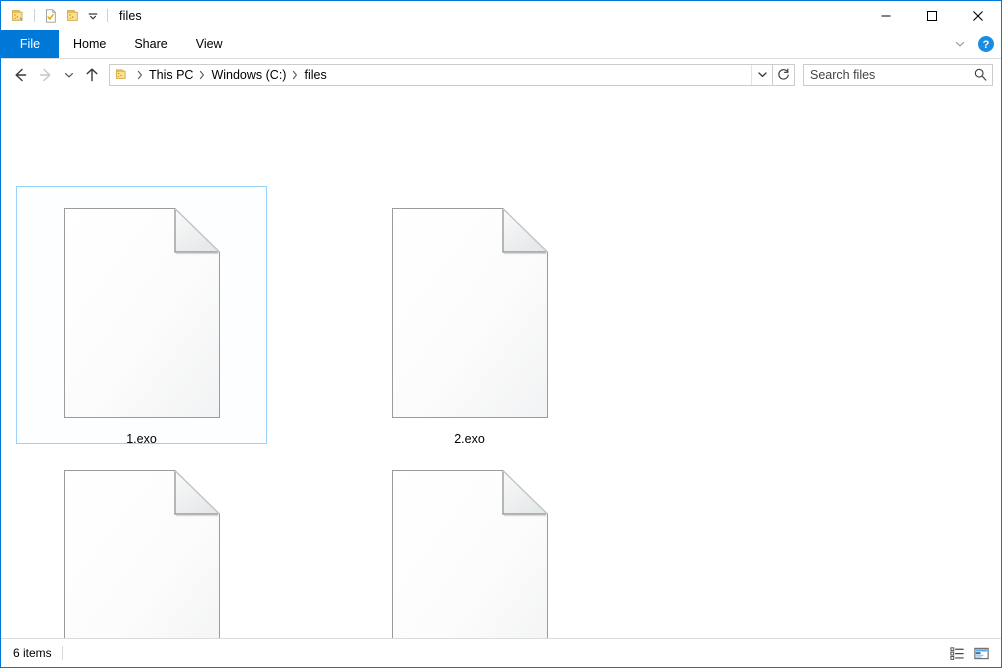 Image resolution: width=1002 pixels, height=668 pixels. I want to click on search-box, so click(898, 74).